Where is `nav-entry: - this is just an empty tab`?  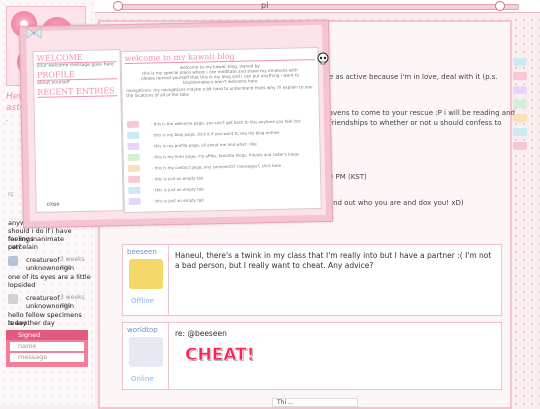 nav-entry: - this is just an empty tab is located at coordinates (221, 199).